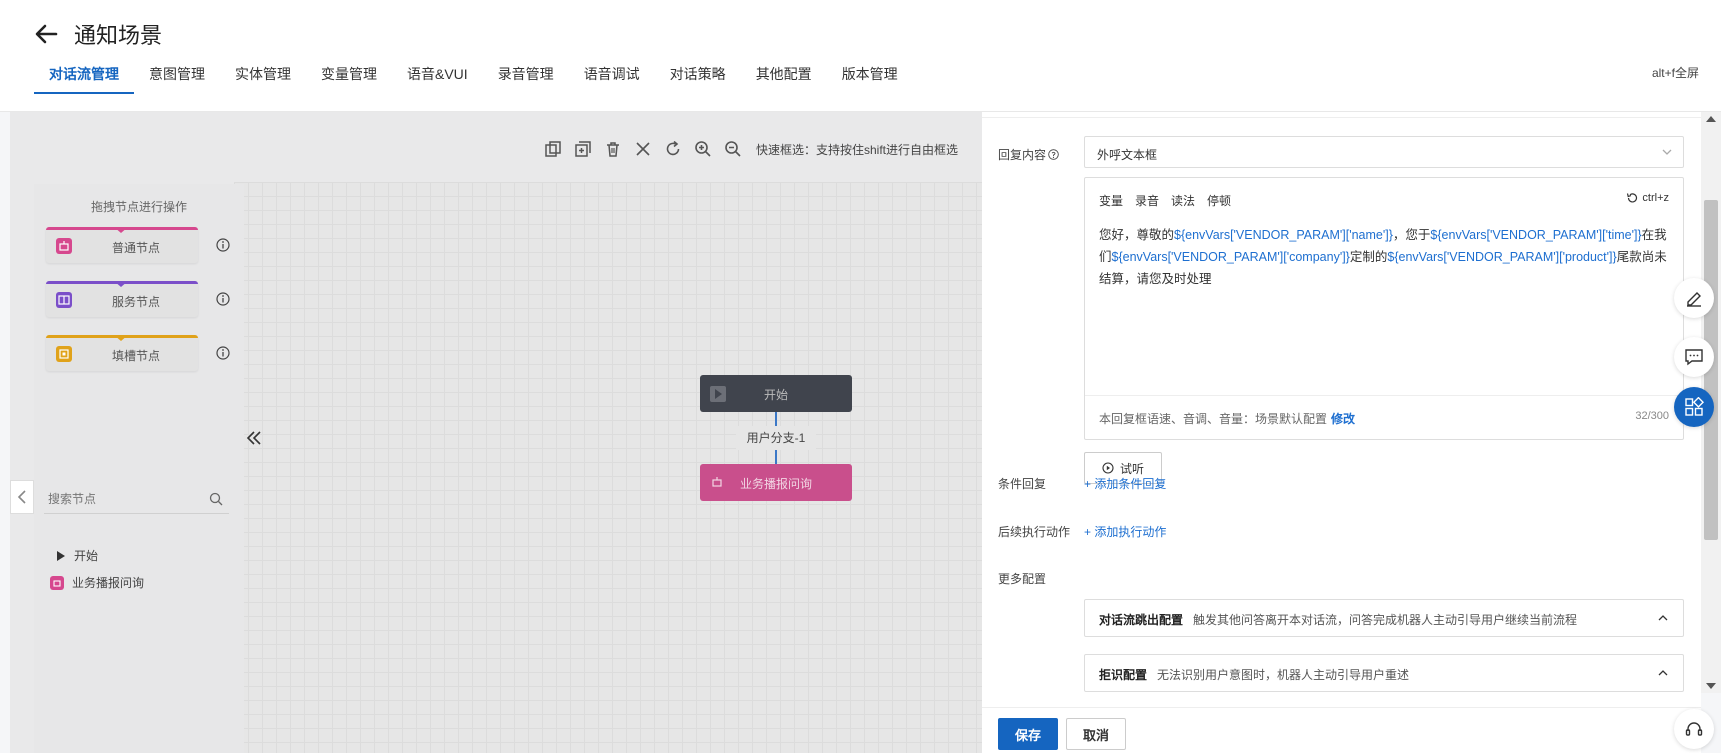  I want to click on tab-other-config: 其他配置, so click(784, 76).